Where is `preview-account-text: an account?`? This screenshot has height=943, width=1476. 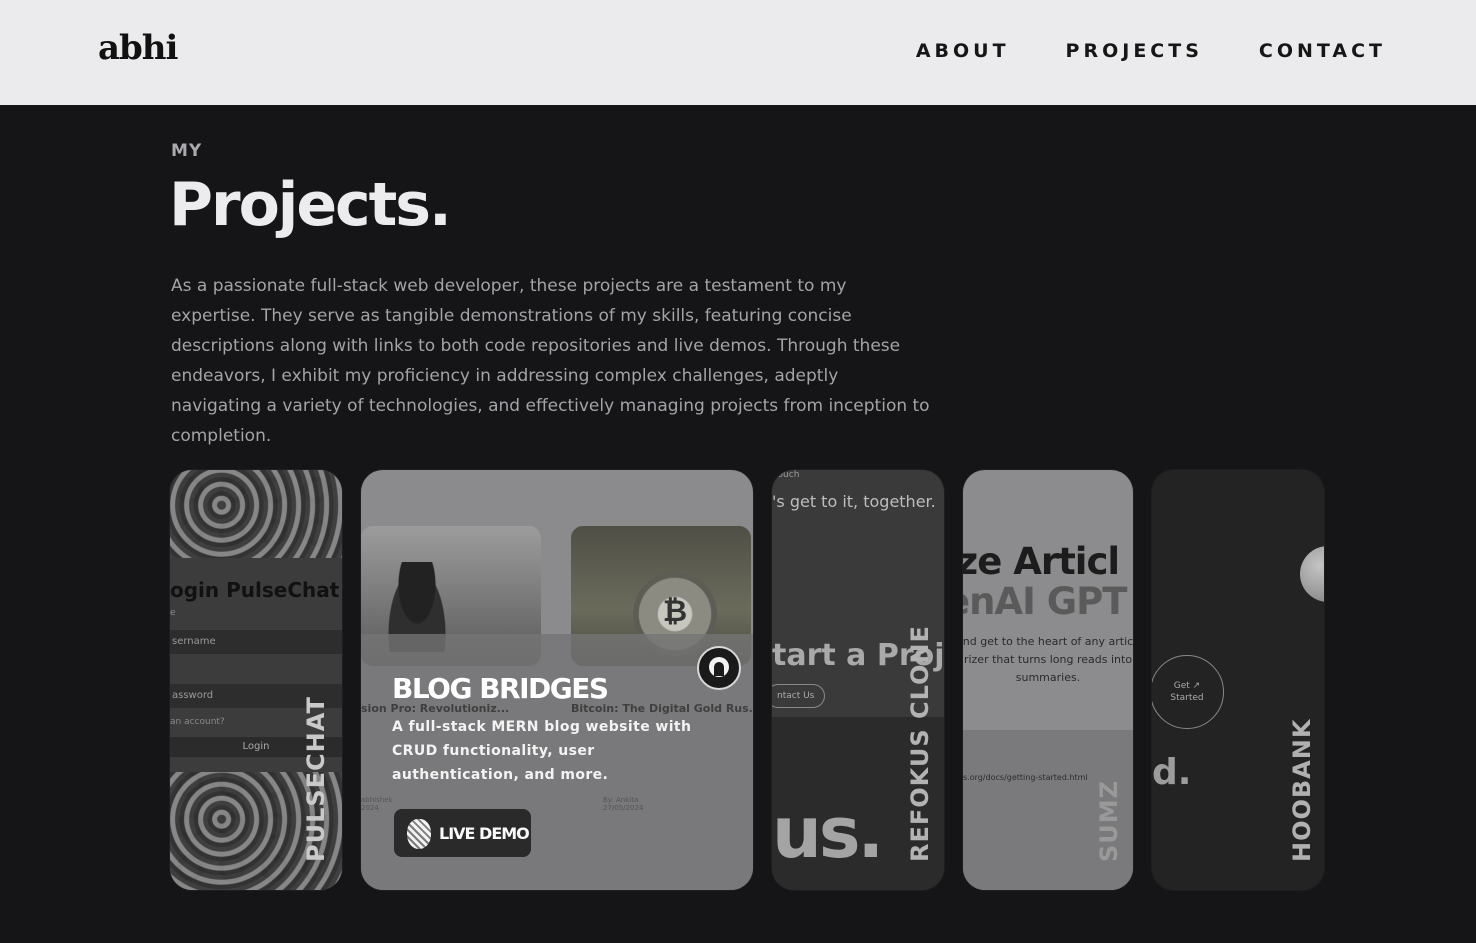 preview-account-text: an account? is located at coordinates (197, 722).